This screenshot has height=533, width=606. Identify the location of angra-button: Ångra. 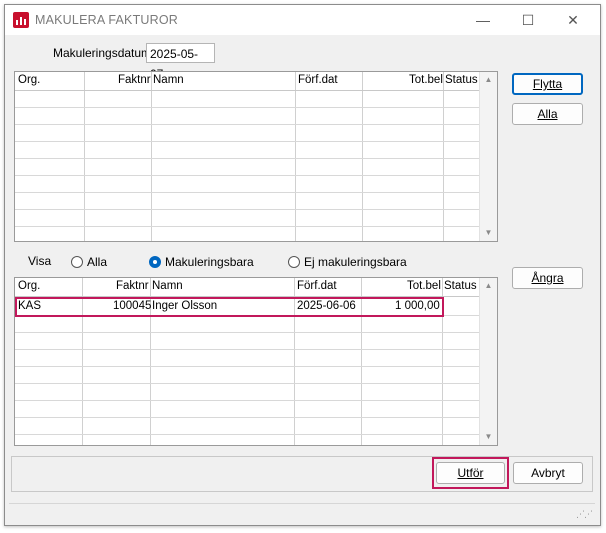
(547, 278).